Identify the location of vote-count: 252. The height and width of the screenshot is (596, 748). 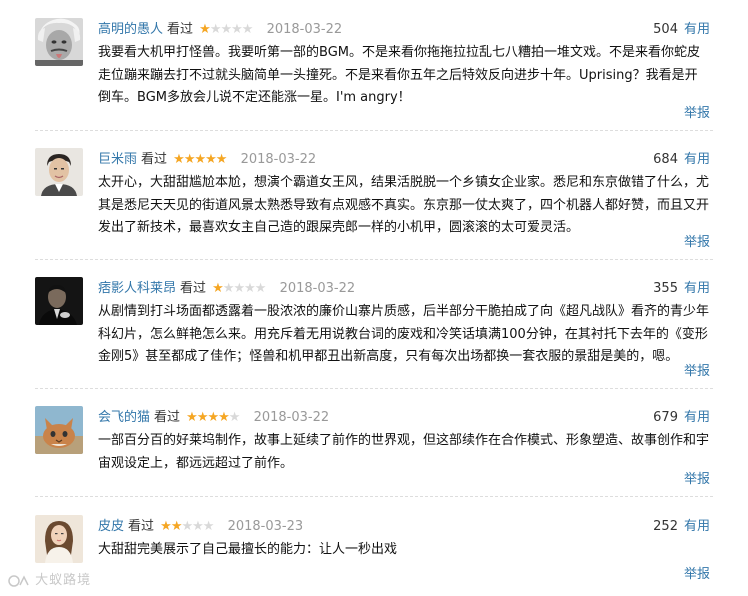
(665, 526).